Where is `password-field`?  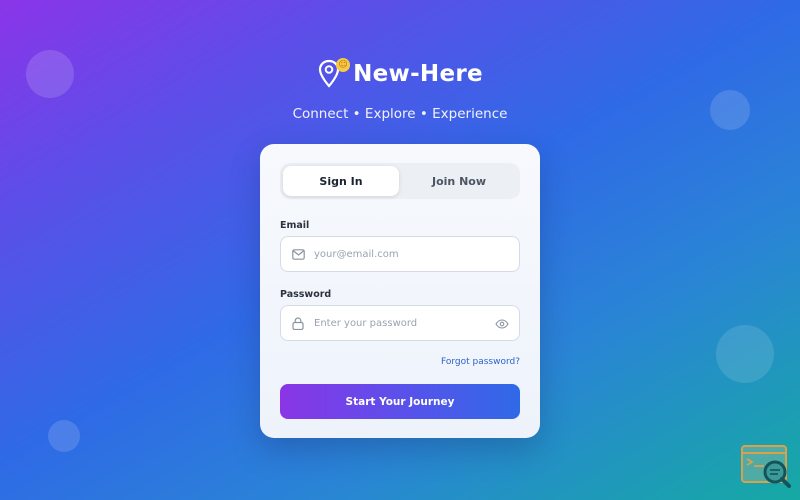
password-field is located at coordinates (400, 323).